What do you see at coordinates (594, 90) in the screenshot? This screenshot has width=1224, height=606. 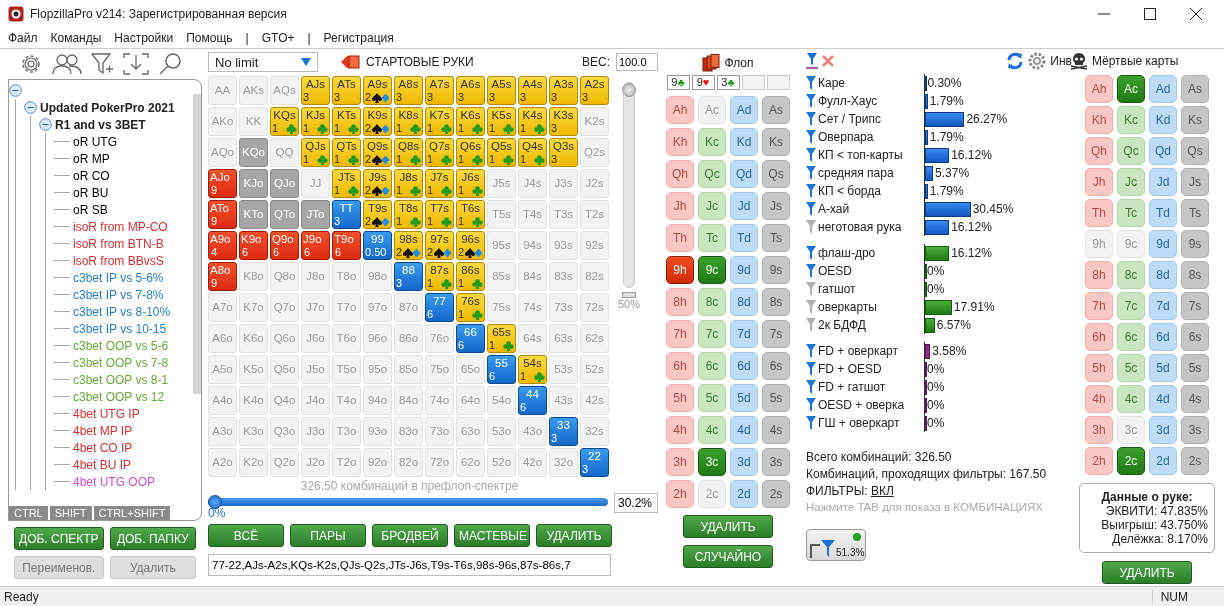 I see `hand-cell: A2s 3` at bounding box center [594, 90].